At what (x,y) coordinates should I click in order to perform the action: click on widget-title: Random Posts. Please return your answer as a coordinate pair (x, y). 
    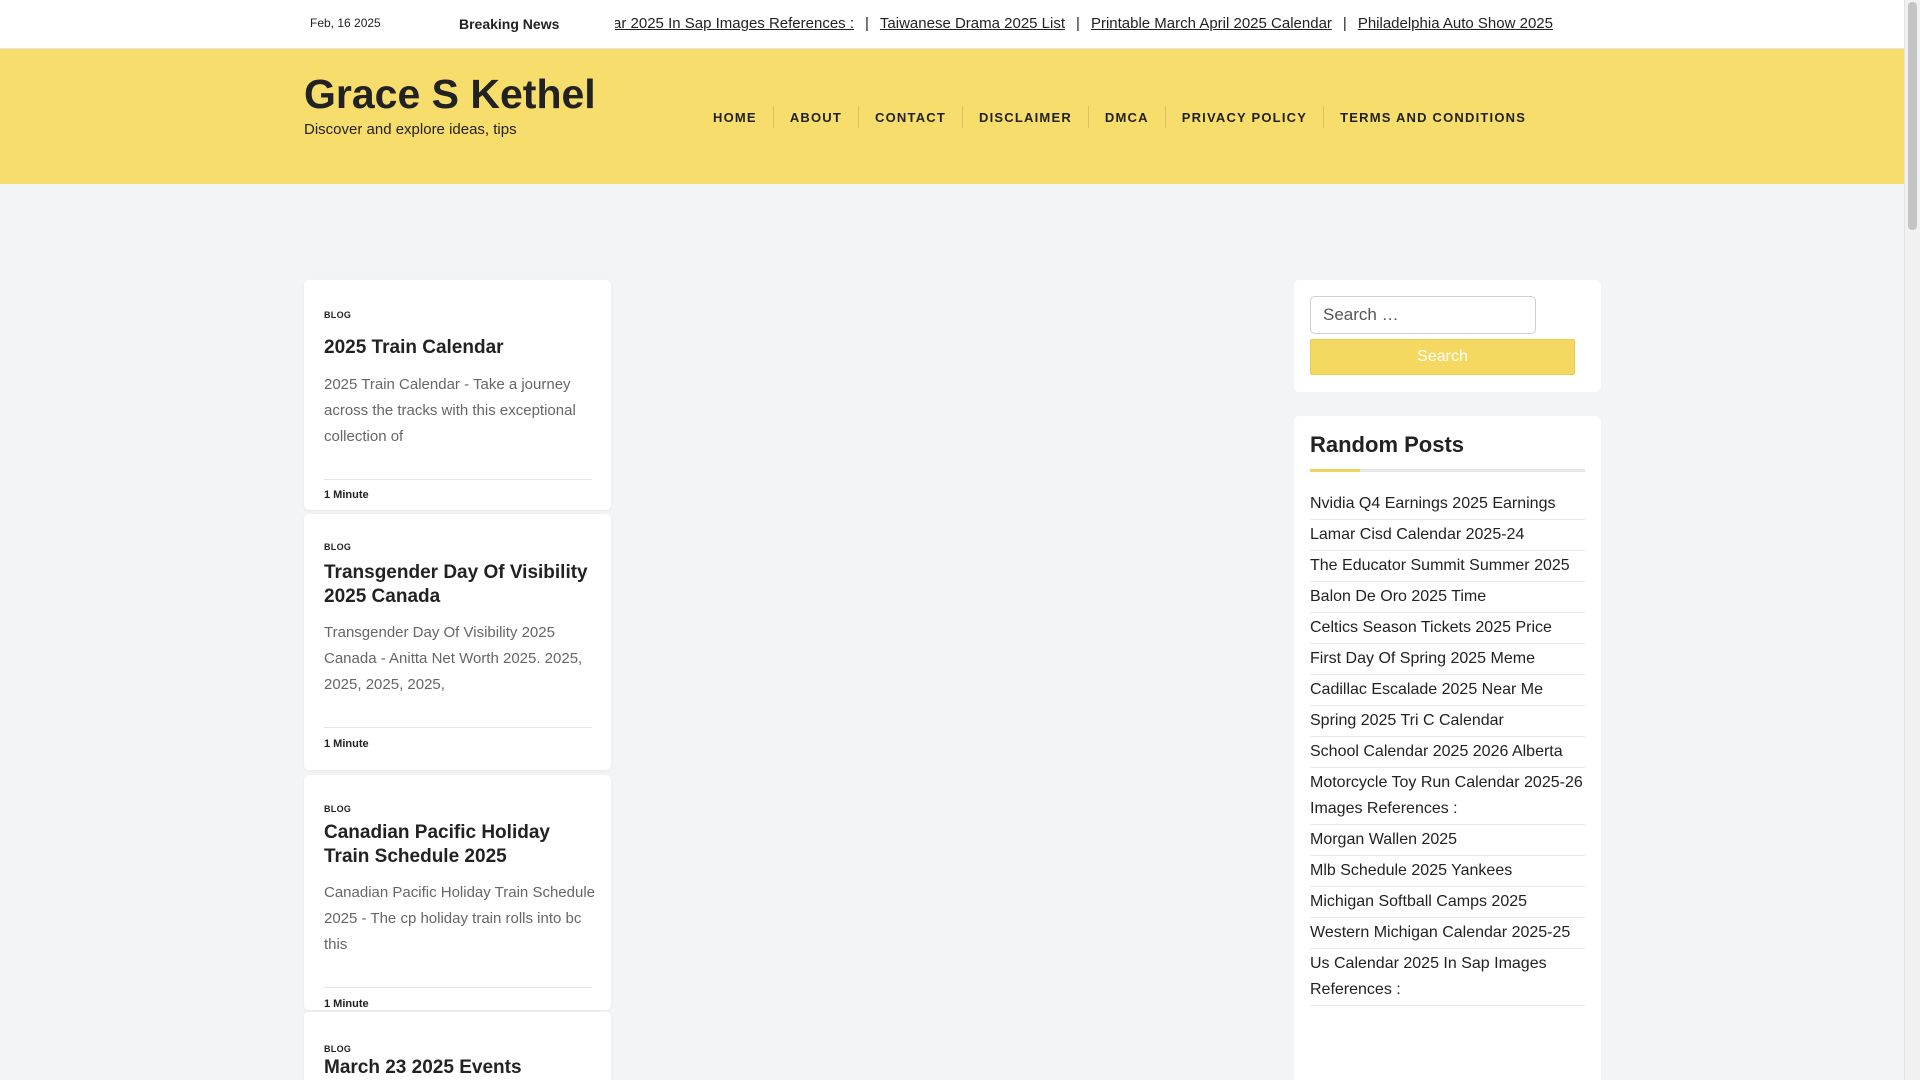
    Looking at the image, I should click on (1387, 444).